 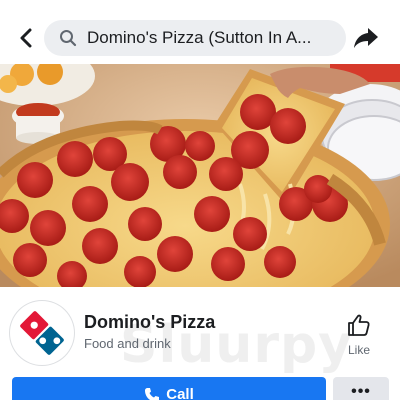 I want to click on back-arrow-icon, so click(x=26, y=38).